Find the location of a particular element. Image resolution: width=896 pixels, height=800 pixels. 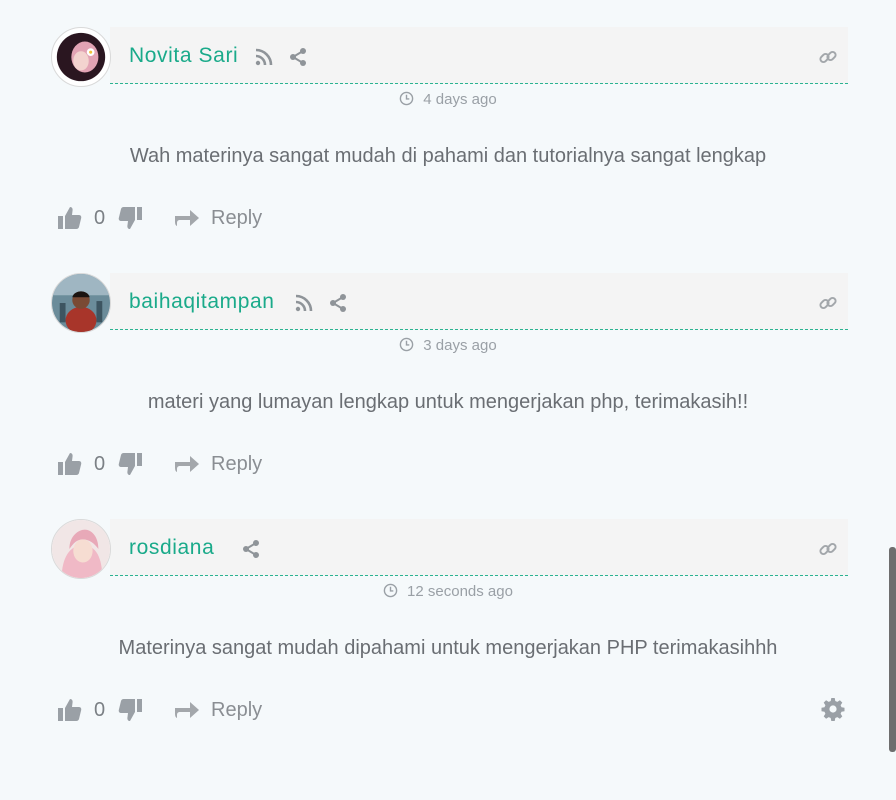

comment-meta: 3 days ago is located at coordinates (448, 345).